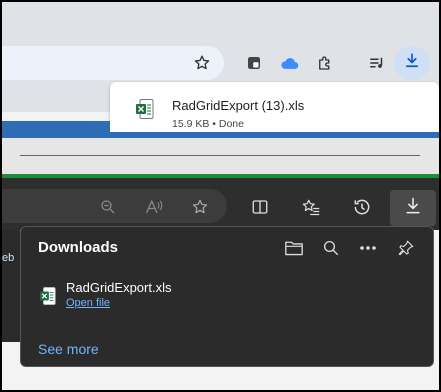 This screenshot has height=392, width=441. I want to click on chrome-download-button, so click(412, 63).